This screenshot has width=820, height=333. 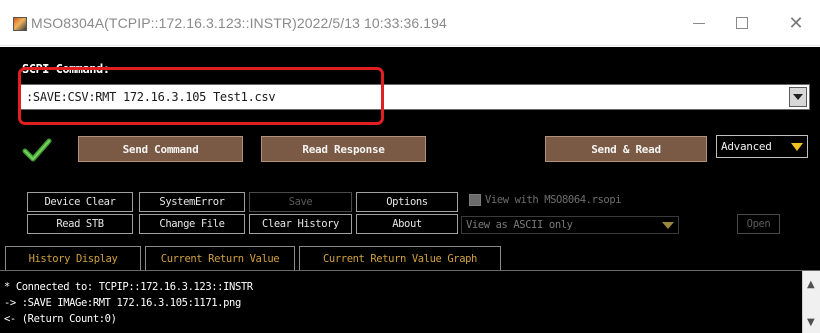 I want to click on mode-select: Advanced, so click(x=762, y=146).